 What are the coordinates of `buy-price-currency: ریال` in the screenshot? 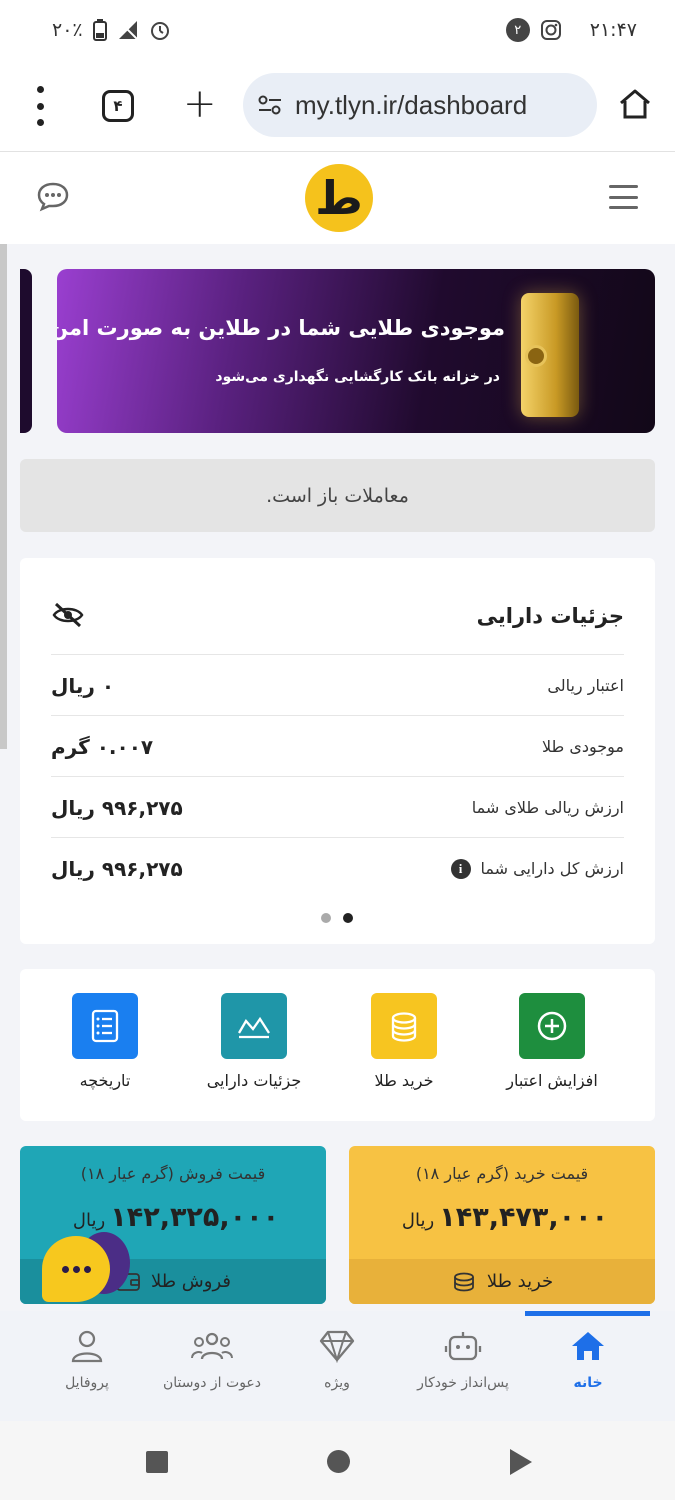 It's located at (418, 1220).